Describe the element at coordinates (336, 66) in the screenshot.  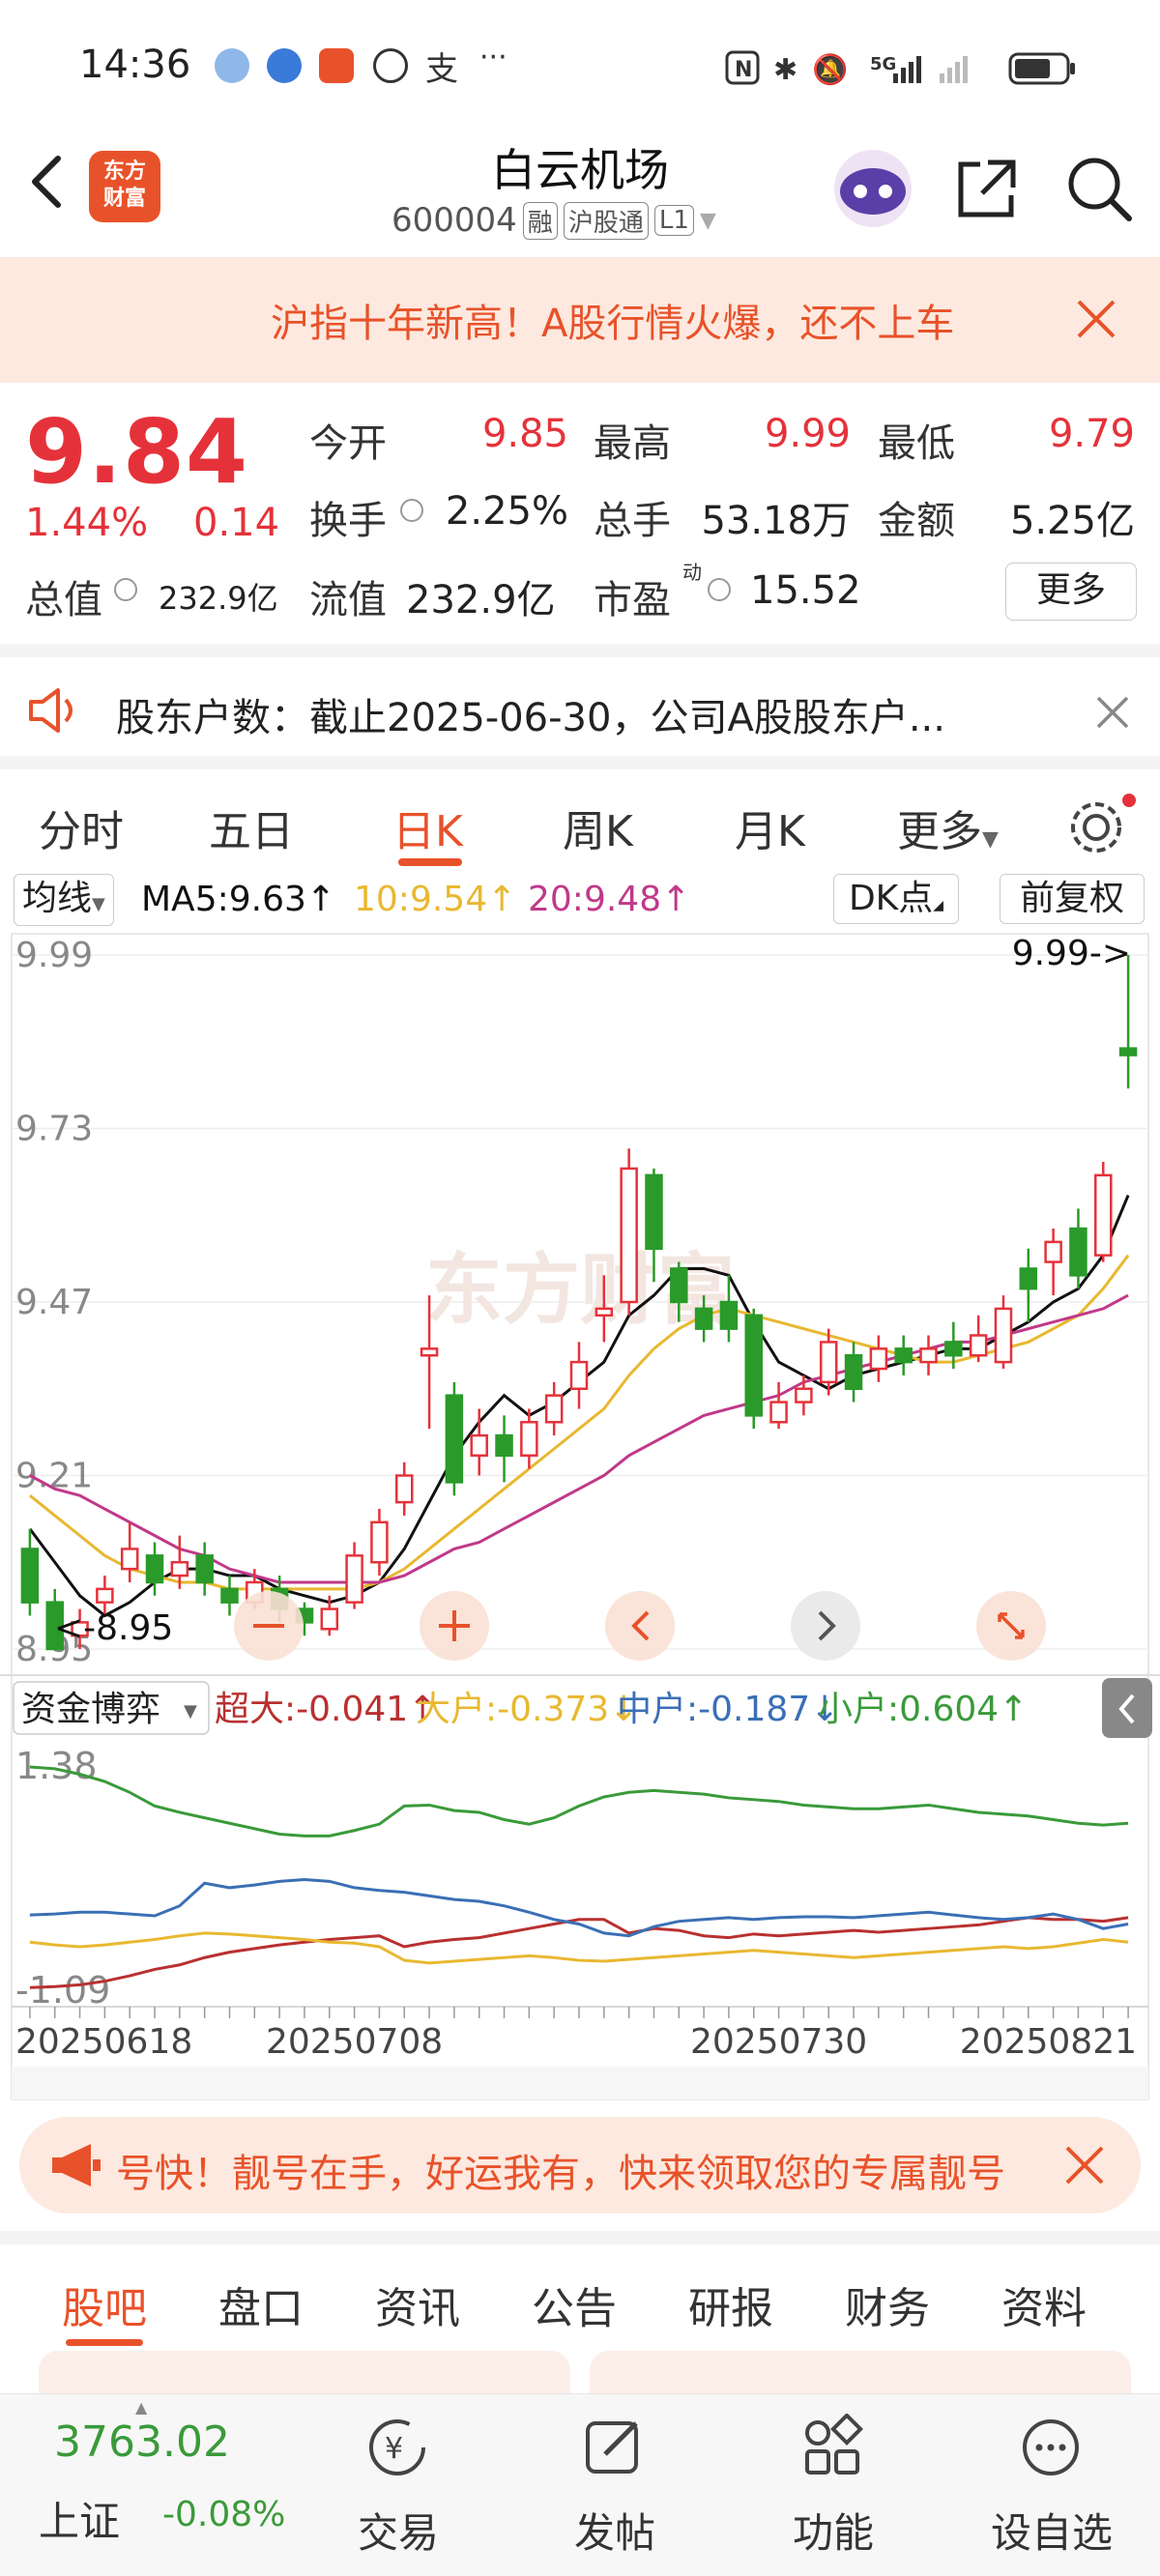
I see `taobao-icon` at that location.